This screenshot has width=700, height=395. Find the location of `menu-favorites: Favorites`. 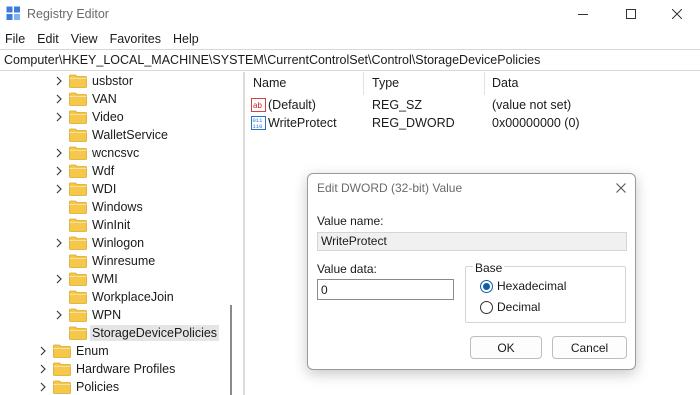

menu-favorites: Favorites is located at coordinates (135, 39).